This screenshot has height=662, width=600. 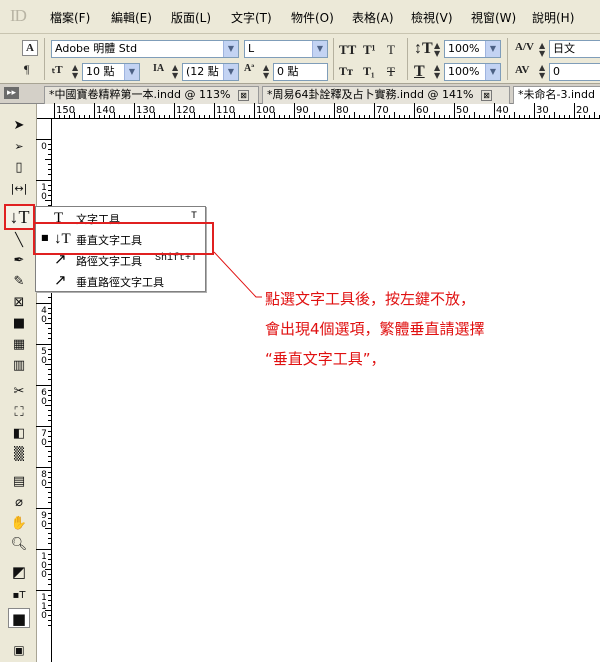 I want to click on free-transform-tool-icon: ⛶, so click(x=19, y=413).